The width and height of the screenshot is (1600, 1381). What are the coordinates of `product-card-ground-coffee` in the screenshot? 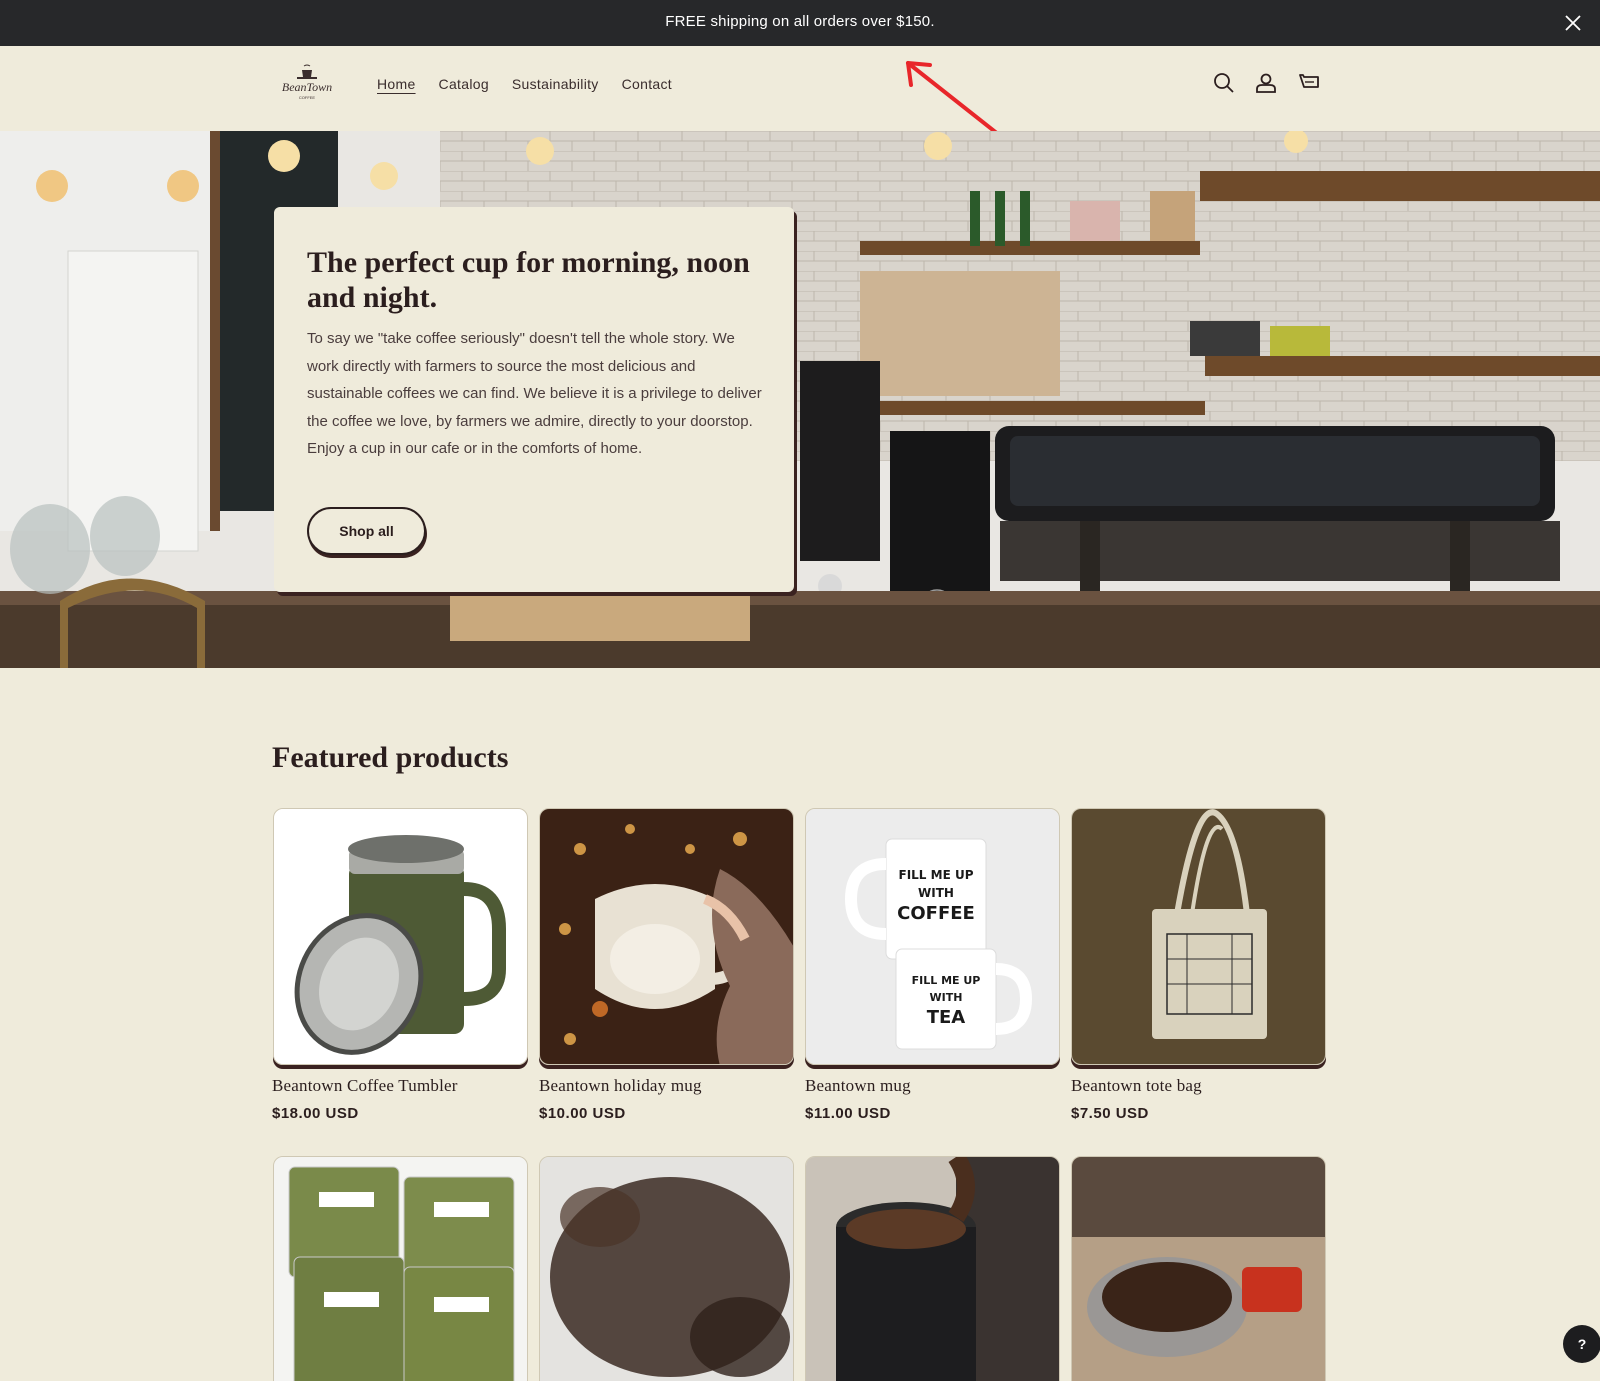 It's located at (1198, 1268).